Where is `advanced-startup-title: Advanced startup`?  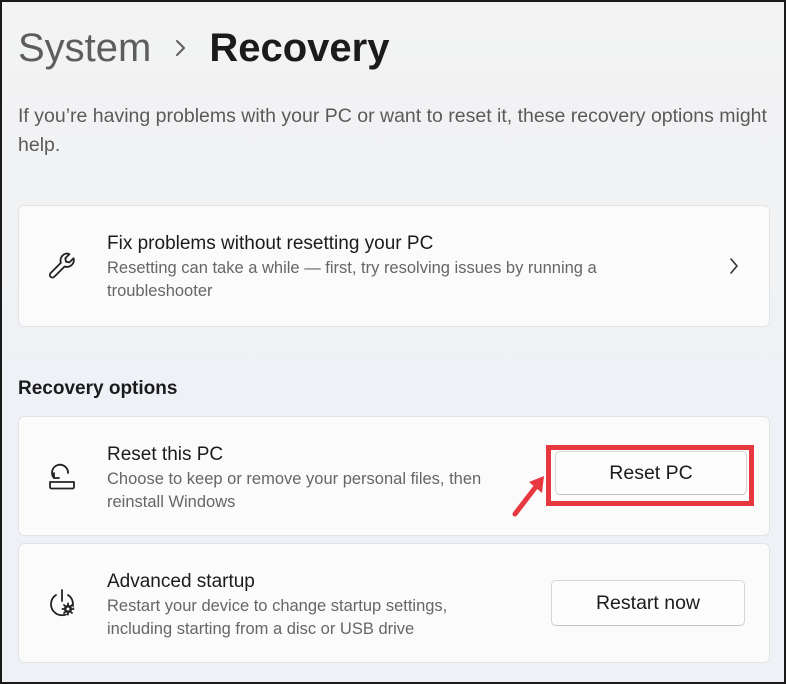
advanced-startup-title: Advanced startup is located at coordinates (181, 581).